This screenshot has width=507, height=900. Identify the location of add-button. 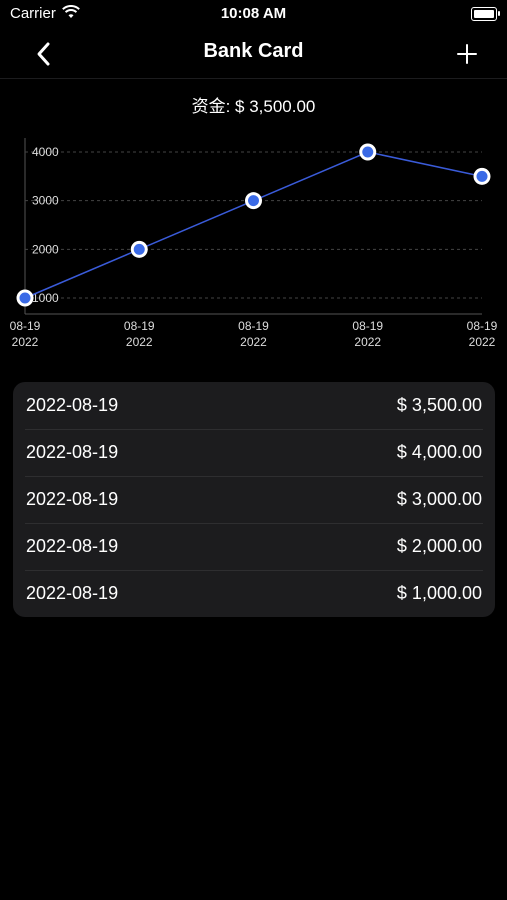
(467, 54).